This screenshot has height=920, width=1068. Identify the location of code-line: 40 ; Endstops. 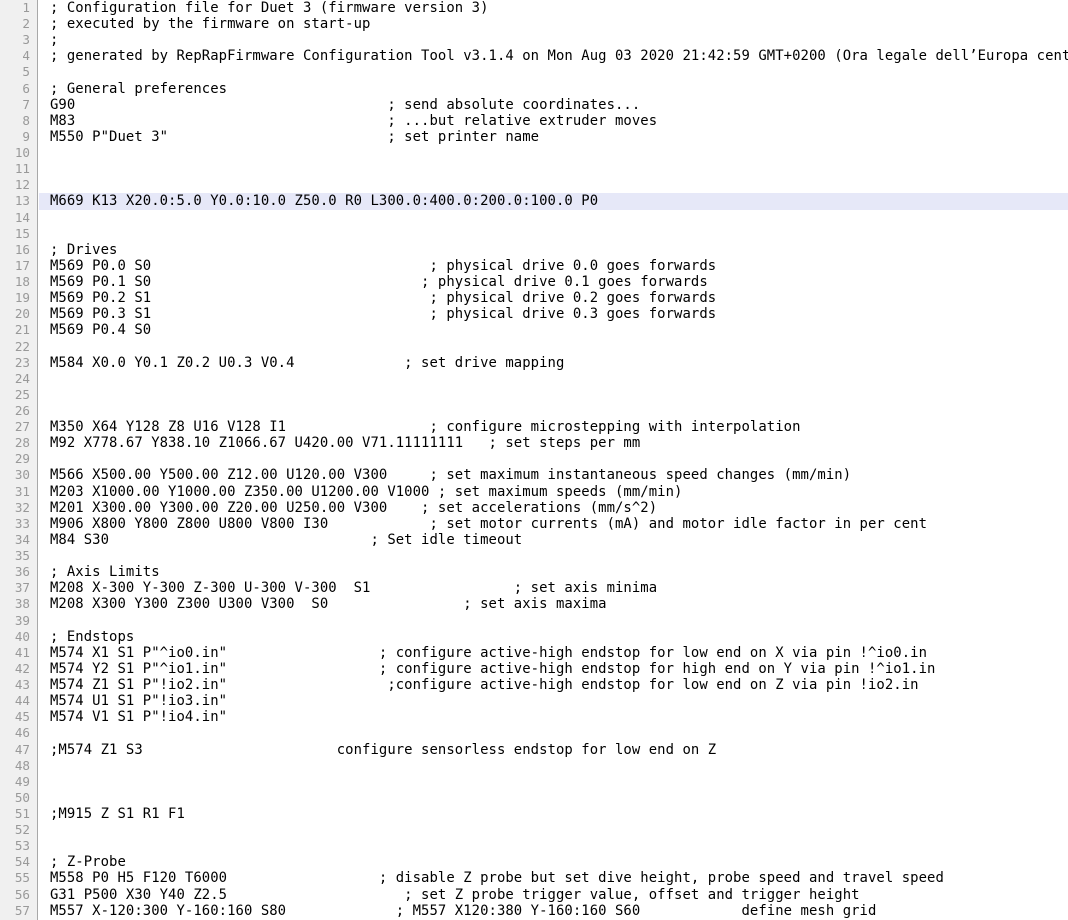
(534, 637).